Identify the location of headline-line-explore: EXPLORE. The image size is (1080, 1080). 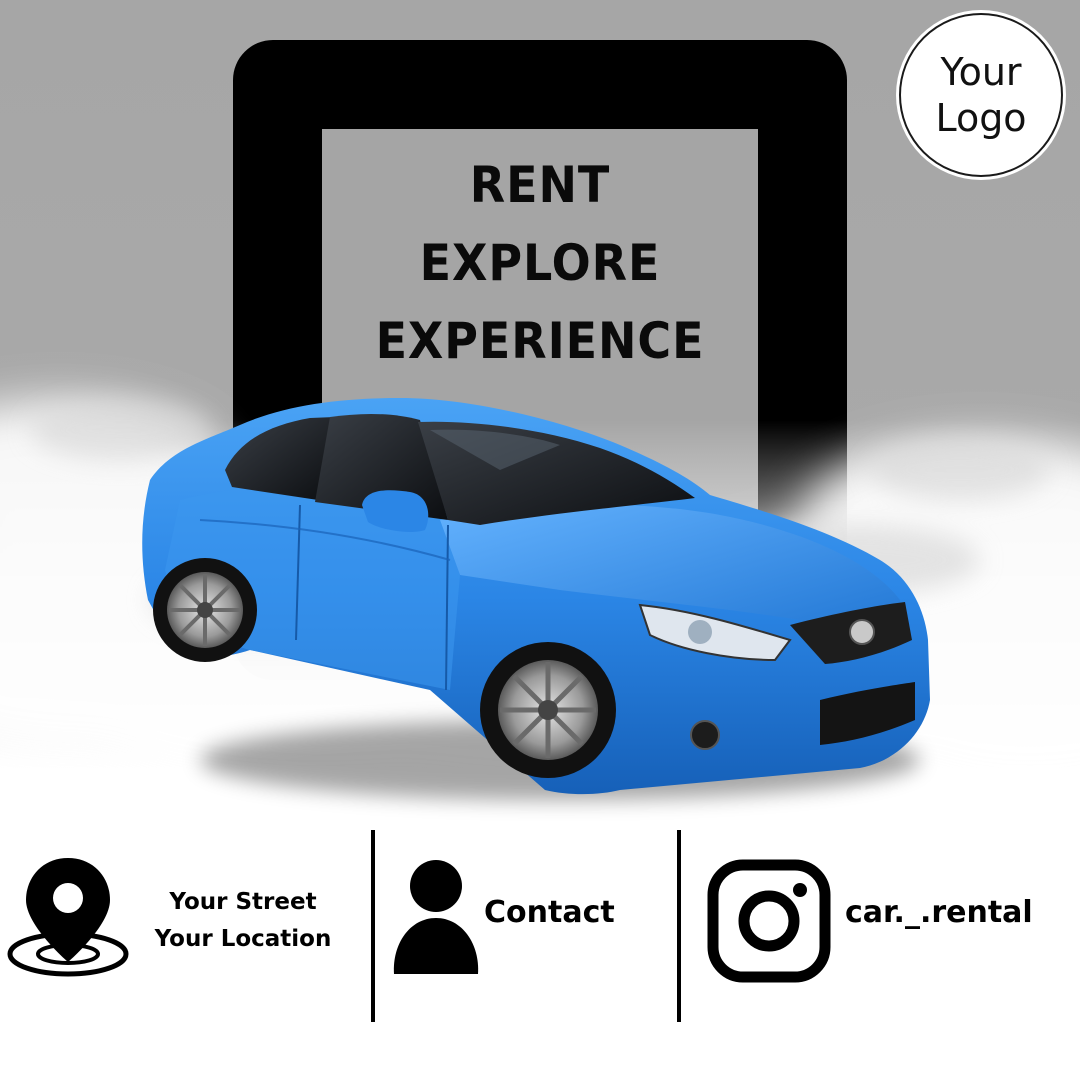
(540, 263).